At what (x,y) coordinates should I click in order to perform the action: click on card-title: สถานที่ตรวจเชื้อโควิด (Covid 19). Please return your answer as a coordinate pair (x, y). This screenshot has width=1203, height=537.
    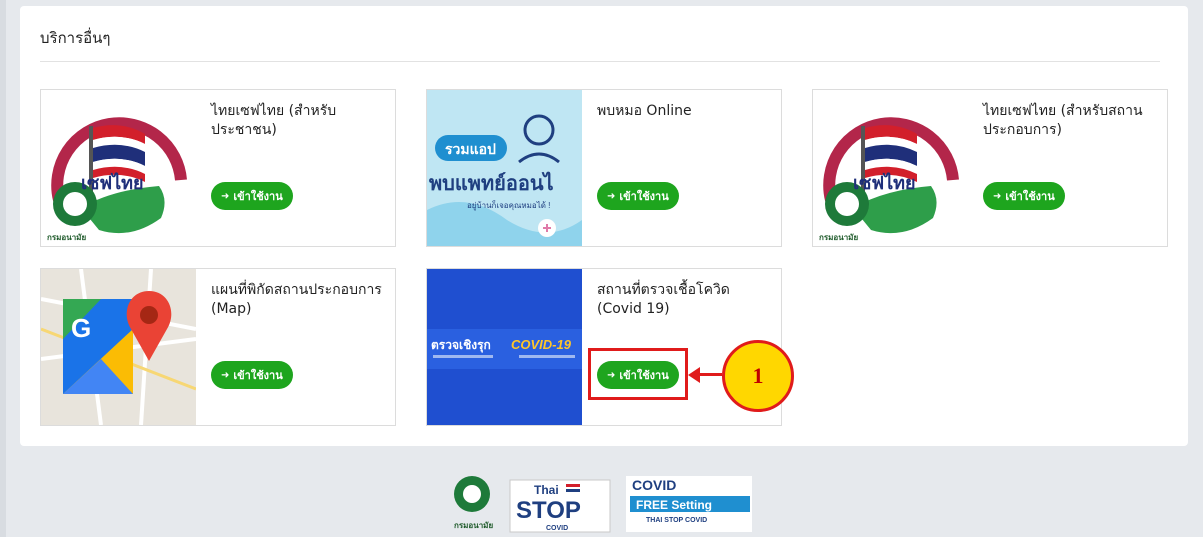
    Looking at the image, I should click on (663, 299).